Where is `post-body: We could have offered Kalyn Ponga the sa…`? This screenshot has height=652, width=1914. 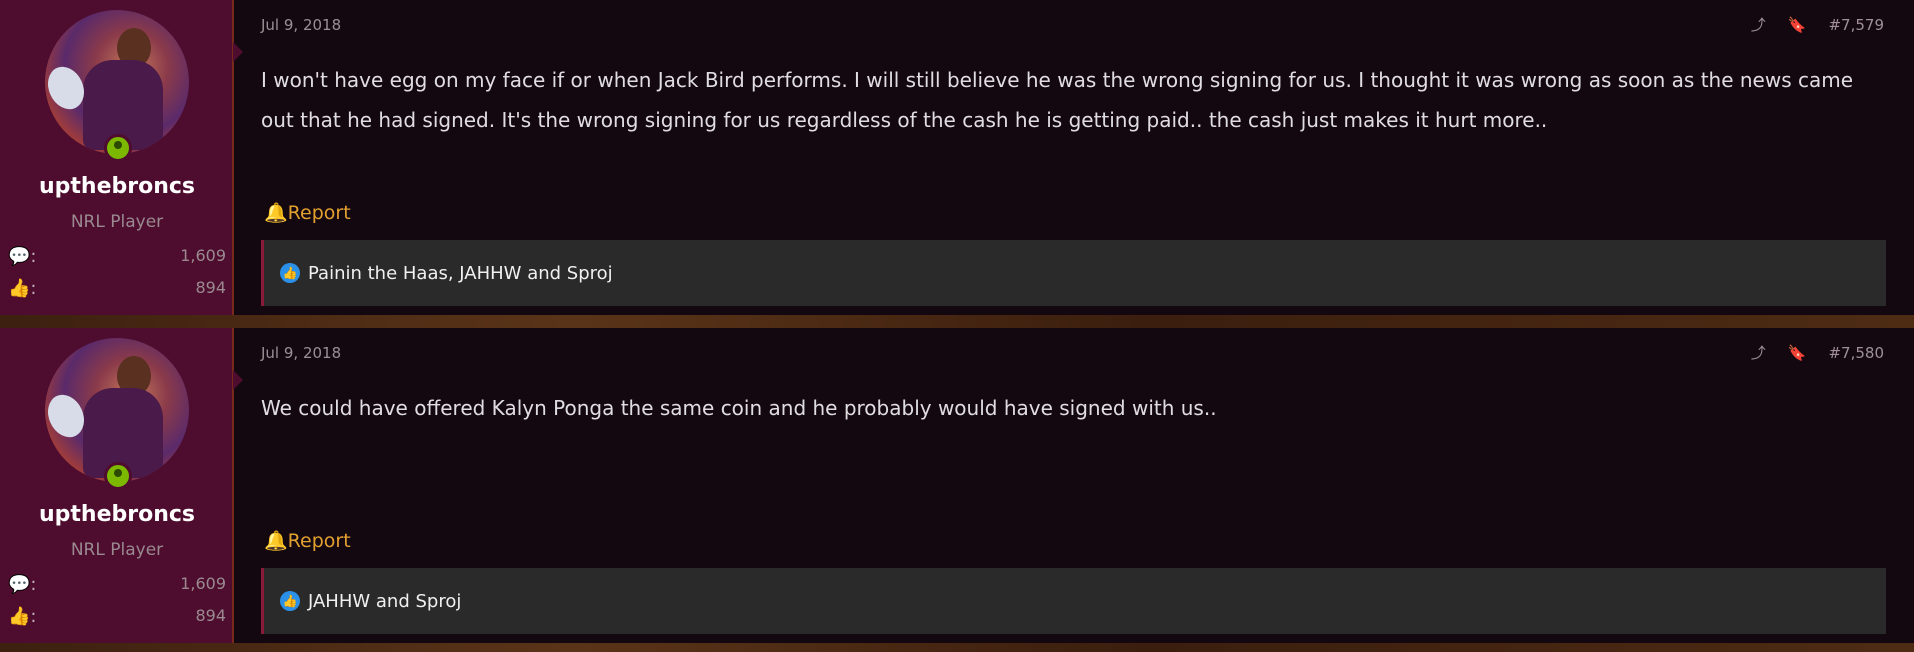 post-body: We could have offered Kalyn Ponga the sa… is located at coordinates (739, 408).